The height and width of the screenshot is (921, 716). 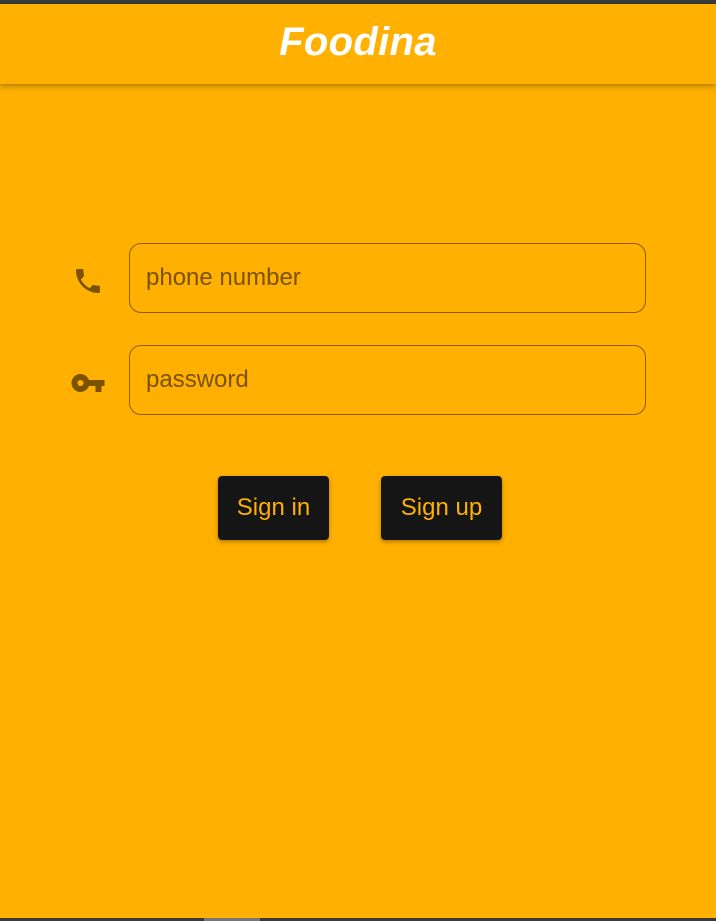 I want to click on sign-in-button: Sign in, so click(x=273, y=508).